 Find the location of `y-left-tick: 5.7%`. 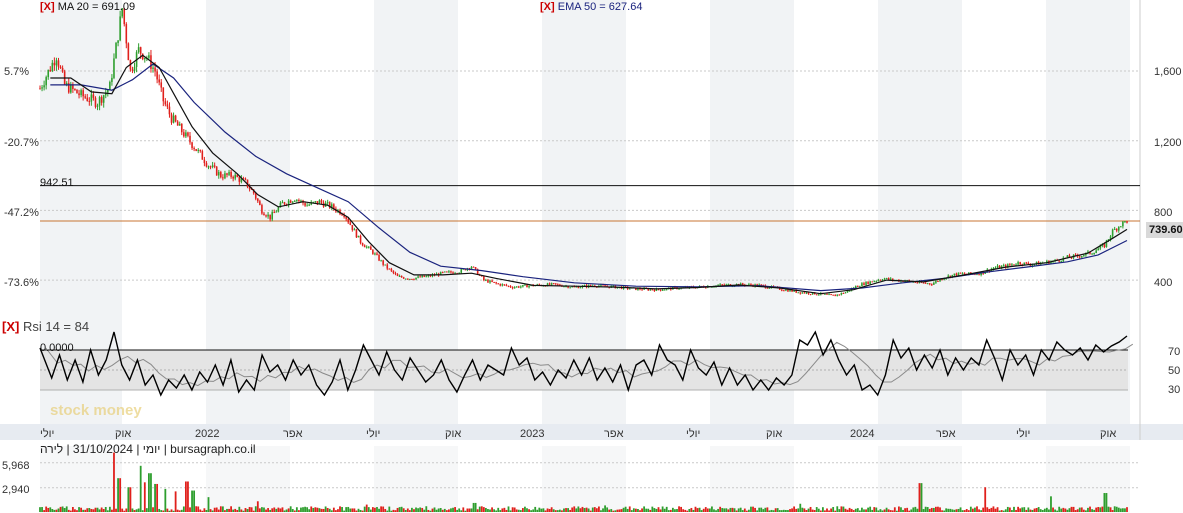

y-left-tick: 5.7% is located at coordinates (17, 72).